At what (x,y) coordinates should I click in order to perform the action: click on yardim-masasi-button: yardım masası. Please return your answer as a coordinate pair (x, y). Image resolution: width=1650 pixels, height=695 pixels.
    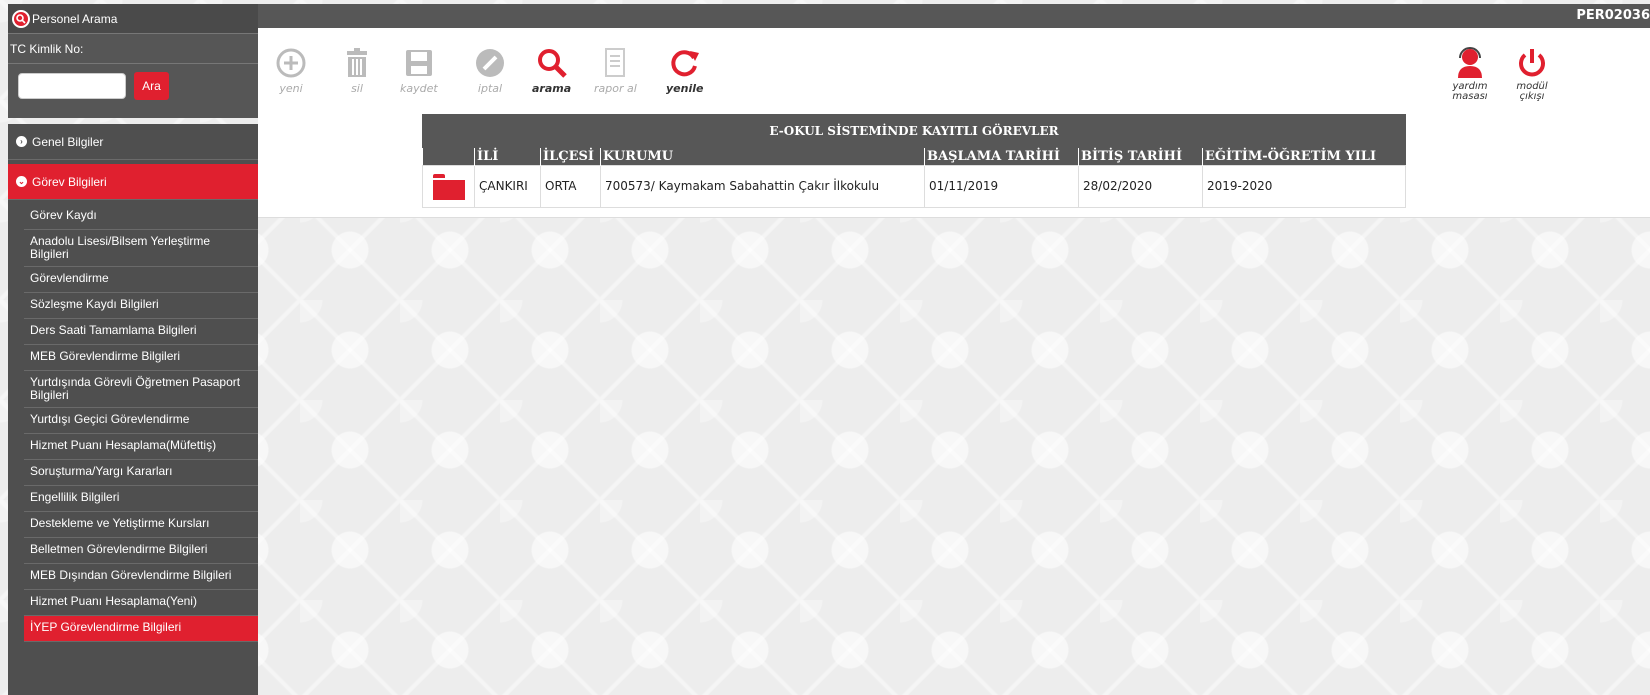
    Looking at the image, I should click on (1470, 74).